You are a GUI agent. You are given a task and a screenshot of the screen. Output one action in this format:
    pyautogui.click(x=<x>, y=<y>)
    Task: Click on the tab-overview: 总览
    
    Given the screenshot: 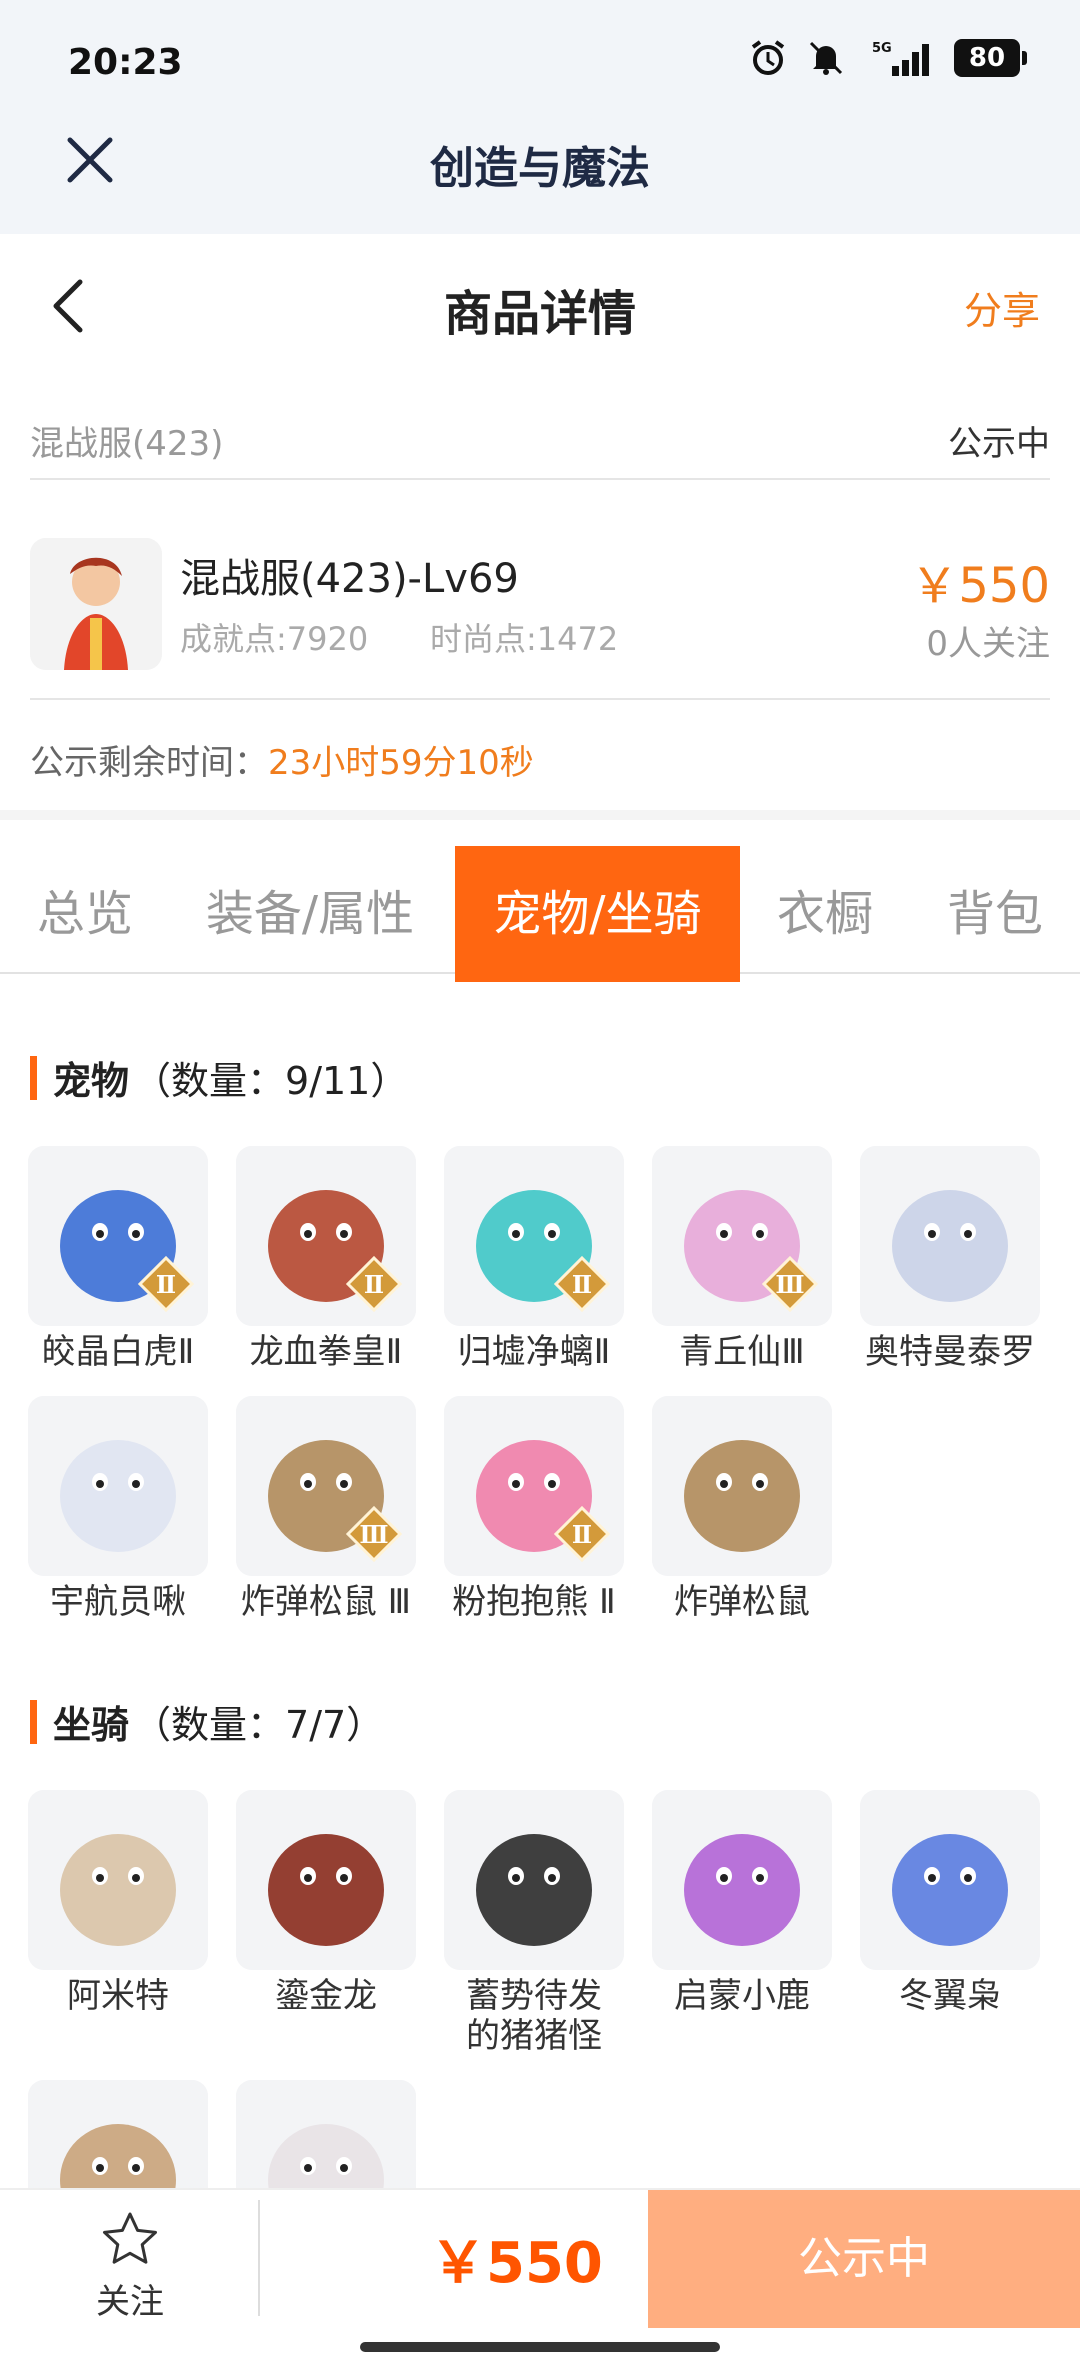 What is the action you would take?
    pyautogui.click(x=85, y=914)
    